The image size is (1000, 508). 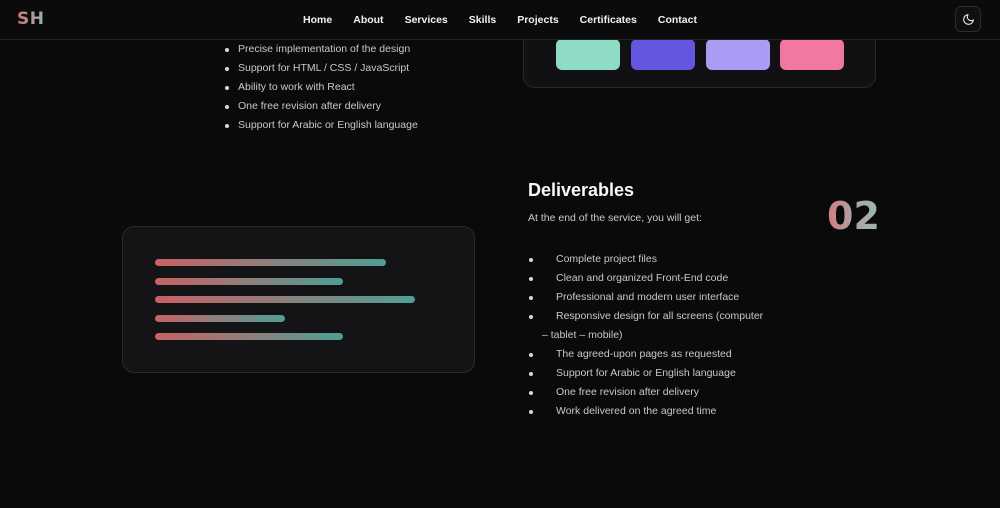 What do you see at coordinates (648, 278) in the screenshot?
I see `list-item: Clean and organized Front-End code` at bounding box center [648, 278].